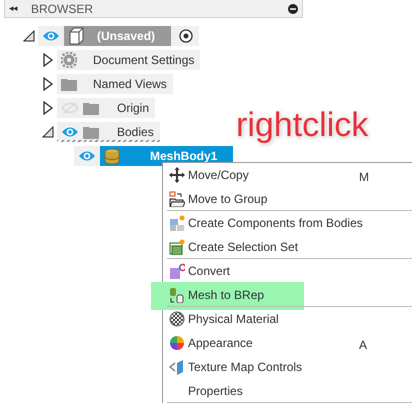 The image size is (412, 407). What do you see at coordinates (177, 271) in the screenshot?
I see `convert-icon` at bounding box center [177, 271].